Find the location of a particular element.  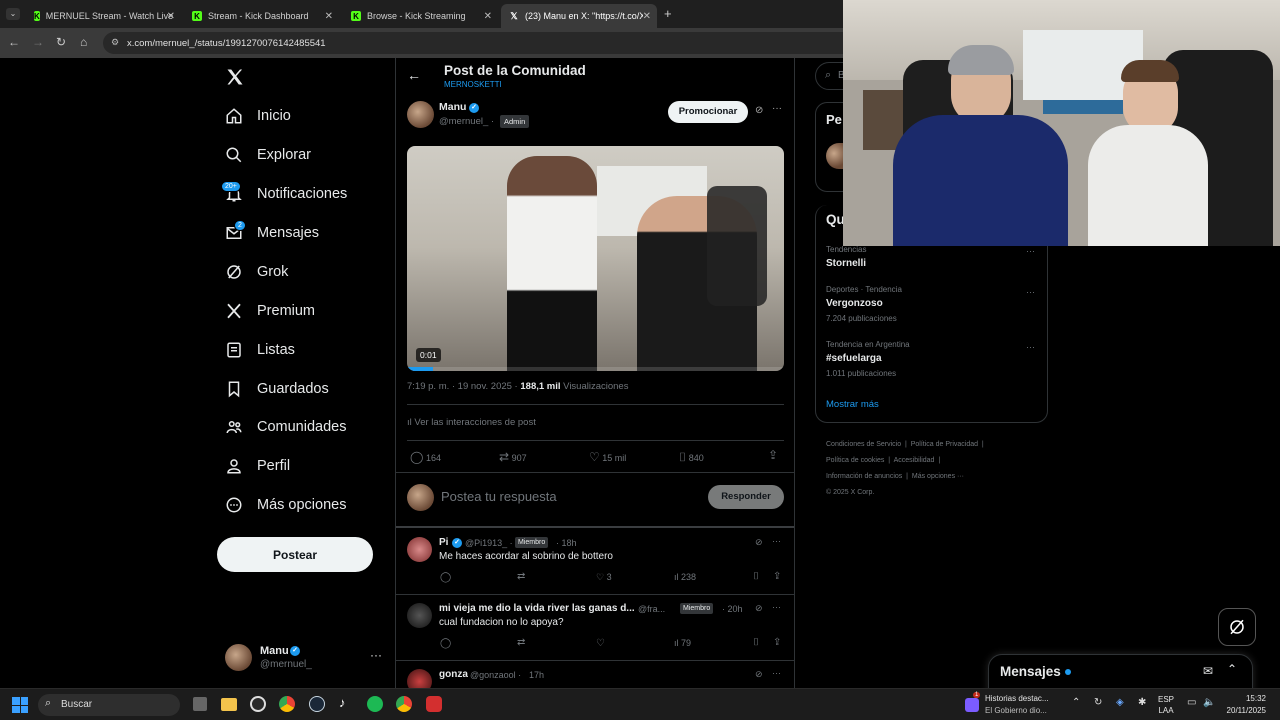

reload-icon: ↻ is located at coordinates (61, 42).